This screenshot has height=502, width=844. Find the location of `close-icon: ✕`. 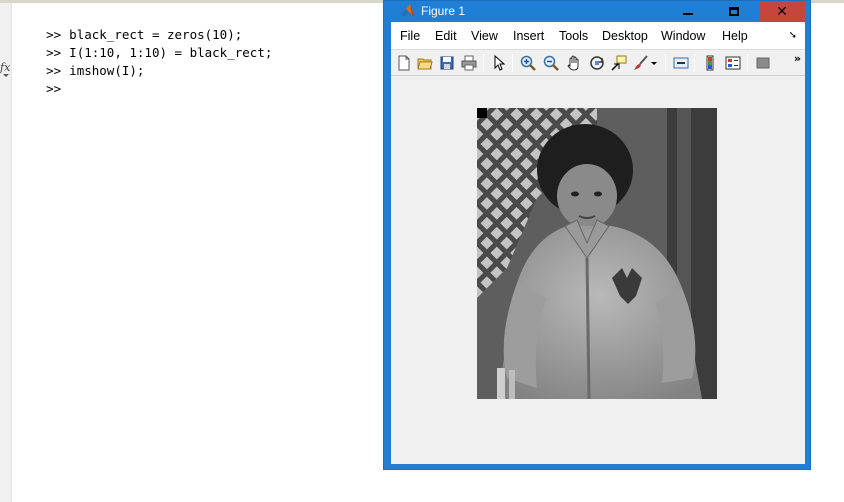

close-icon: ✕ is located at coordinates (782, 11).